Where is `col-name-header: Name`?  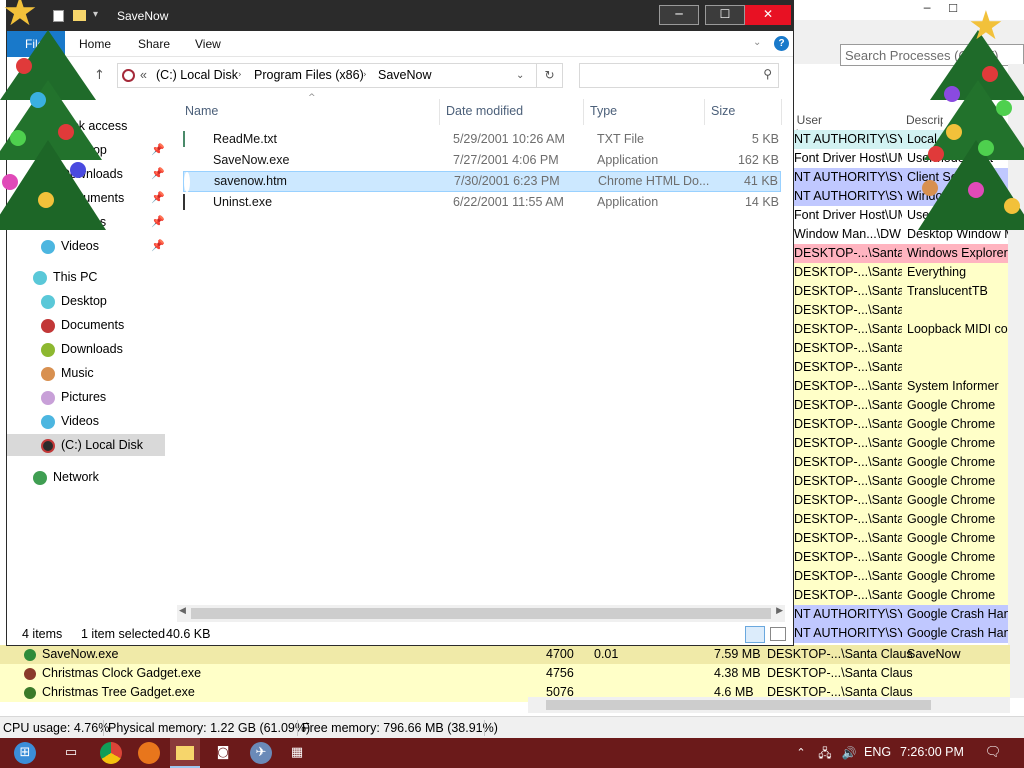 col-name-header: Name is located at coordinates (201, 111).